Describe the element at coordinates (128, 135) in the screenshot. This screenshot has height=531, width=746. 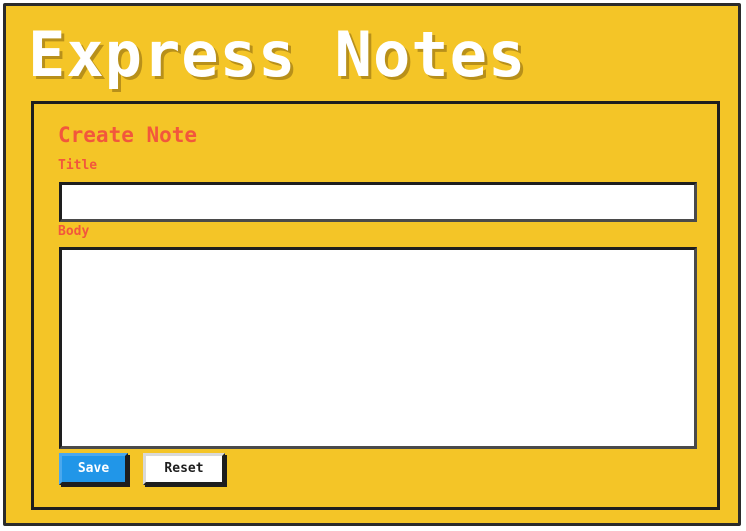
I see `form-heading: Create Note` at that location.